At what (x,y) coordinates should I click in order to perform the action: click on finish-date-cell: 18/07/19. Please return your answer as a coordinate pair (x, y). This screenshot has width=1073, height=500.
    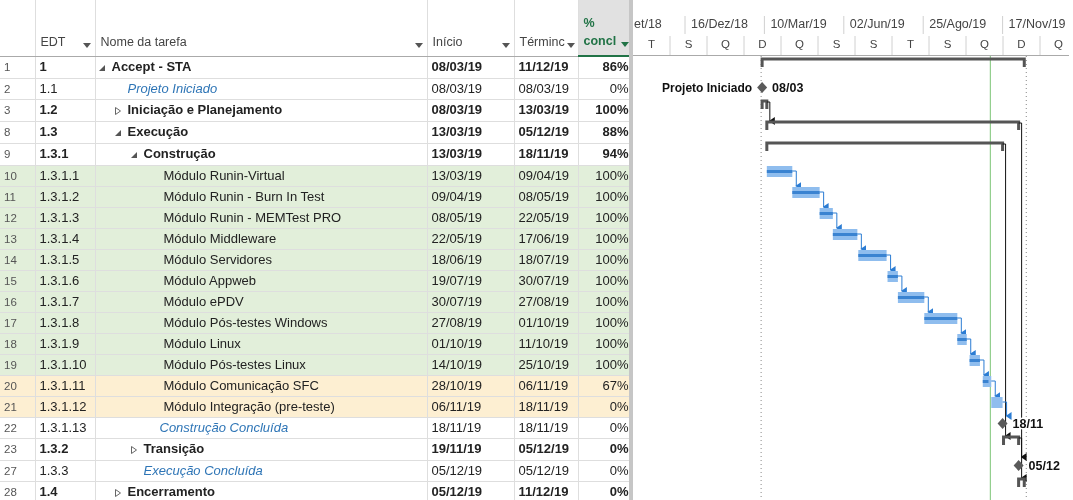
    Looking at the image, I should click on (546, 259).